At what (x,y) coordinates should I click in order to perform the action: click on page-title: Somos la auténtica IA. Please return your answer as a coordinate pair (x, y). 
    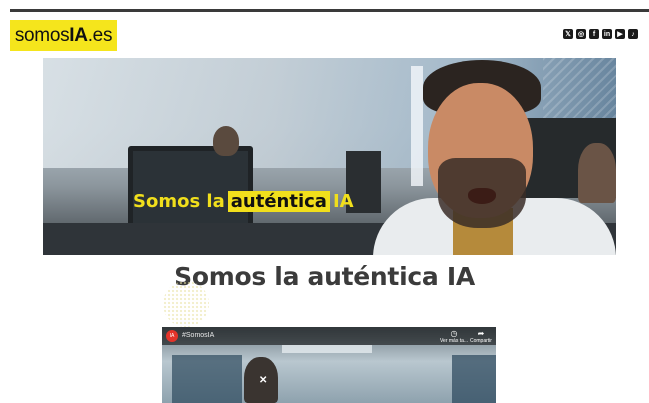
    Looking at the image, I should click on (324, 276).